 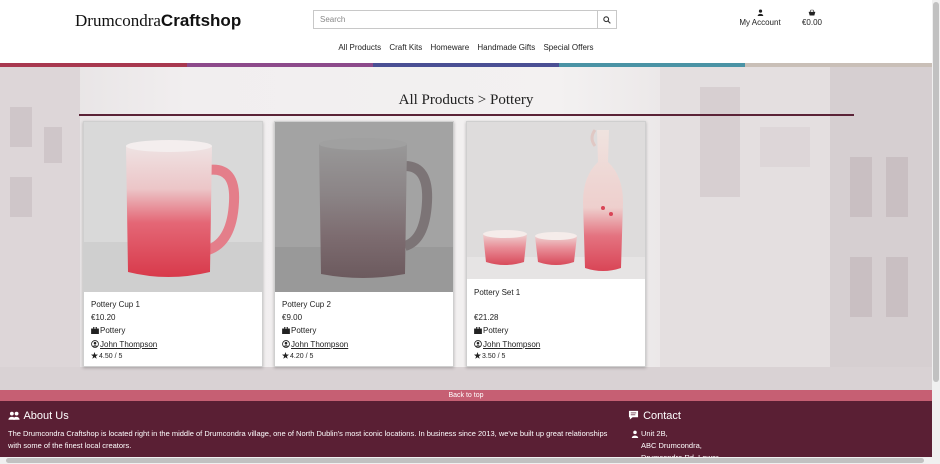 What do you see at coordinates (486, 317) in the screenshot?
I see `product-price: €21.28` at bounding box center [486, 317].